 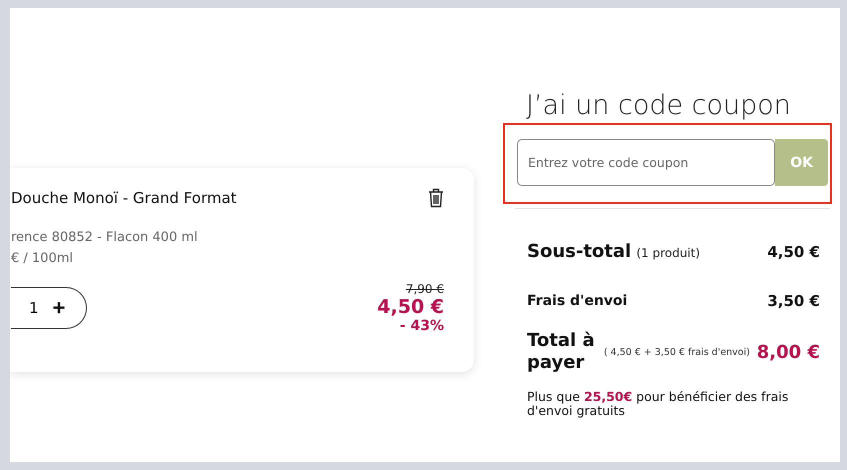 What do you see at coordinates (579, 251) in the screenshot?
I see `subtotal-label: Sous-total` at bounding box center [579, 251].